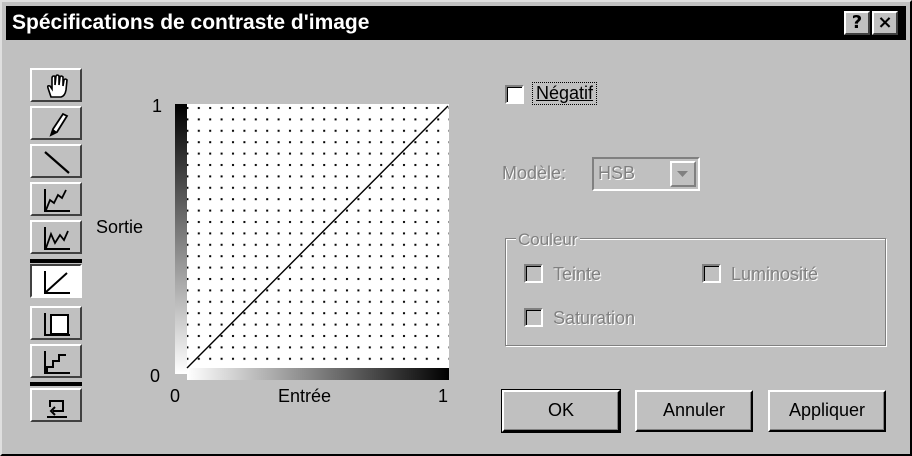 The image size is (912, 456). Describe the element at coordinates (514, 94) in the screenshot. I see `negatif-checkbox` at that location.